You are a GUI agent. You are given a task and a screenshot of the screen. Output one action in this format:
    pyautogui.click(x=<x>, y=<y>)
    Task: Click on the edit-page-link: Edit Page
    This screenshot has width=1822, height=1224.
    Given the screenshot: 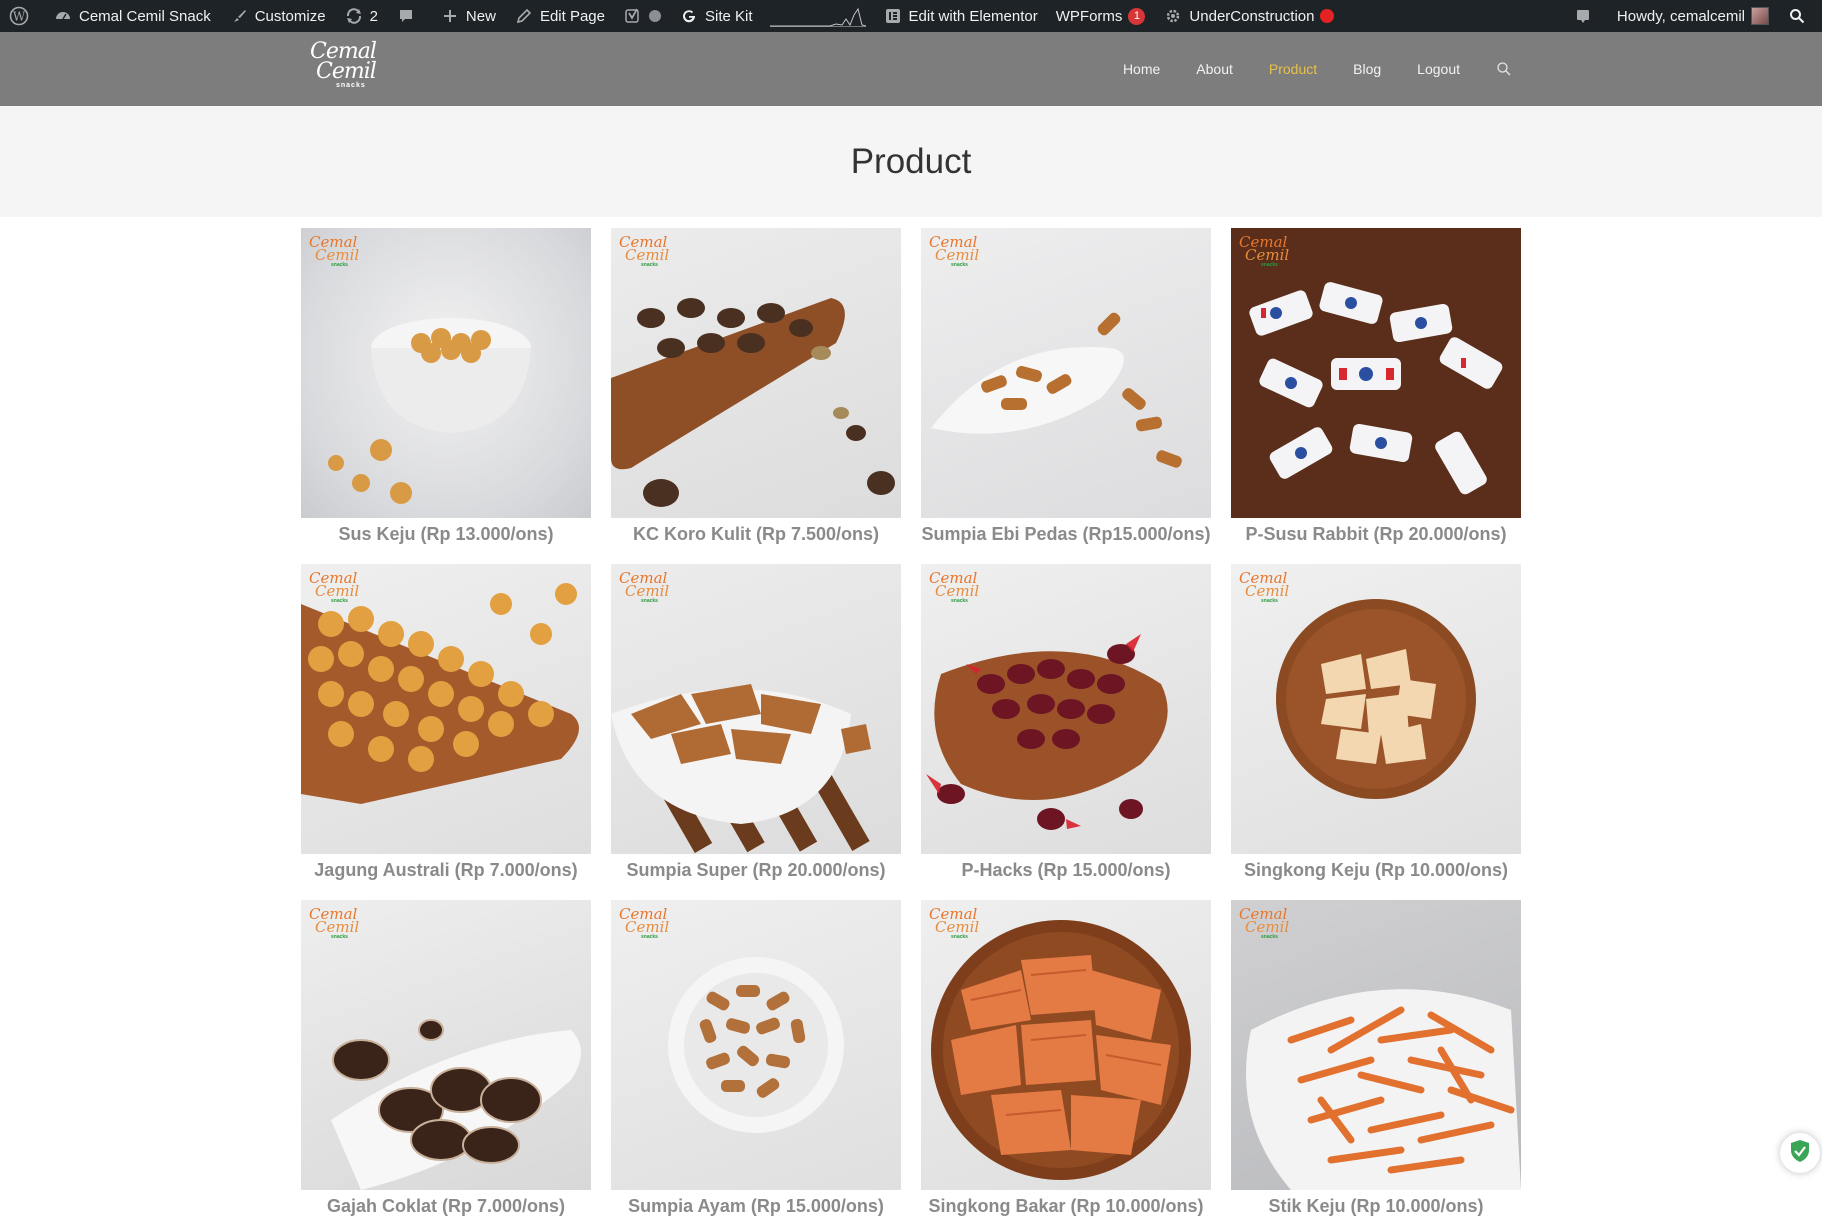 What is the action you would take?
    pyautogui.click(x=559, y=16)
    